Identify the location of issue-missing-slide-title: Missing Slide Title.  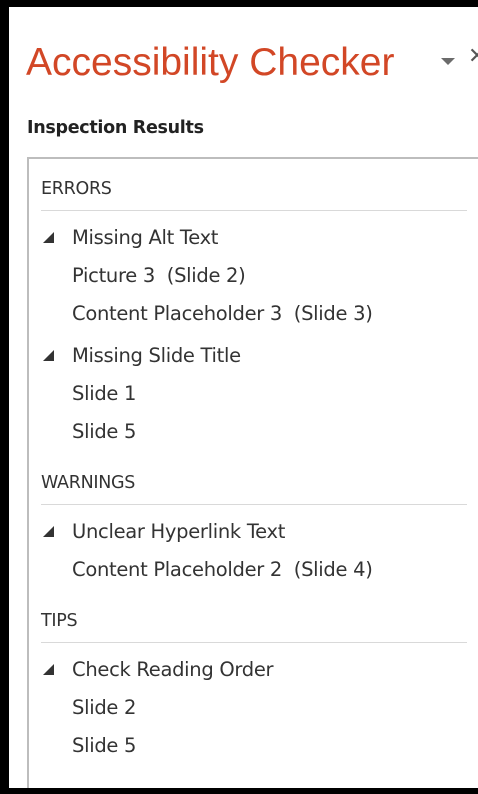
(254, 356).